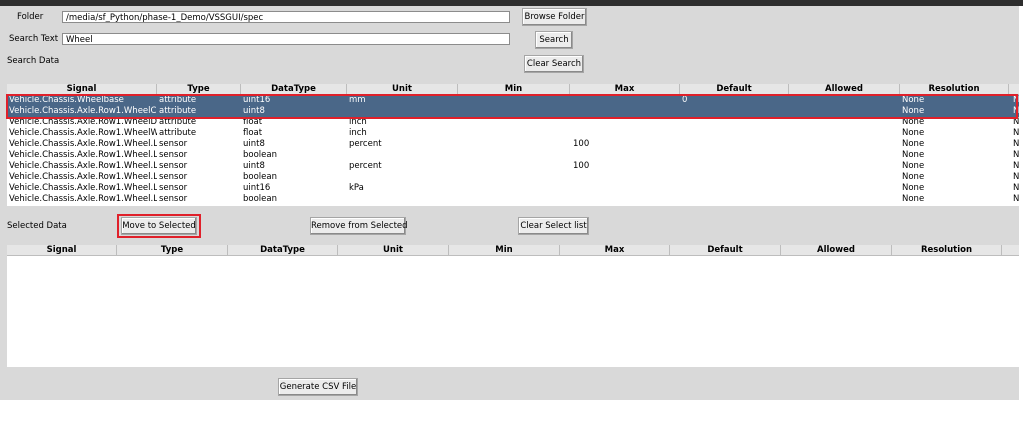 This screenshot has height=428, width=1023. Describe the element at coordinates (512, 106) in the screenshot. I see `highlight-box-selected-rows` at that location.